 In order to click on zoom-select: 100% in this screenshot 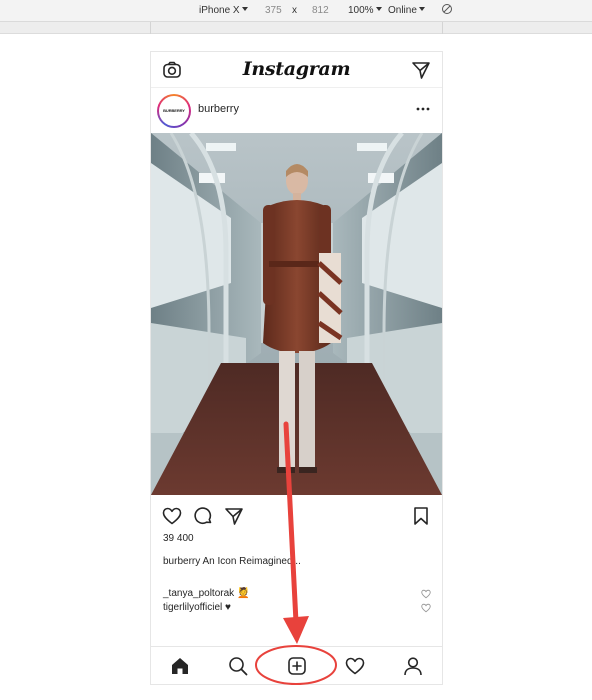, I will do `click(365, 11)`.